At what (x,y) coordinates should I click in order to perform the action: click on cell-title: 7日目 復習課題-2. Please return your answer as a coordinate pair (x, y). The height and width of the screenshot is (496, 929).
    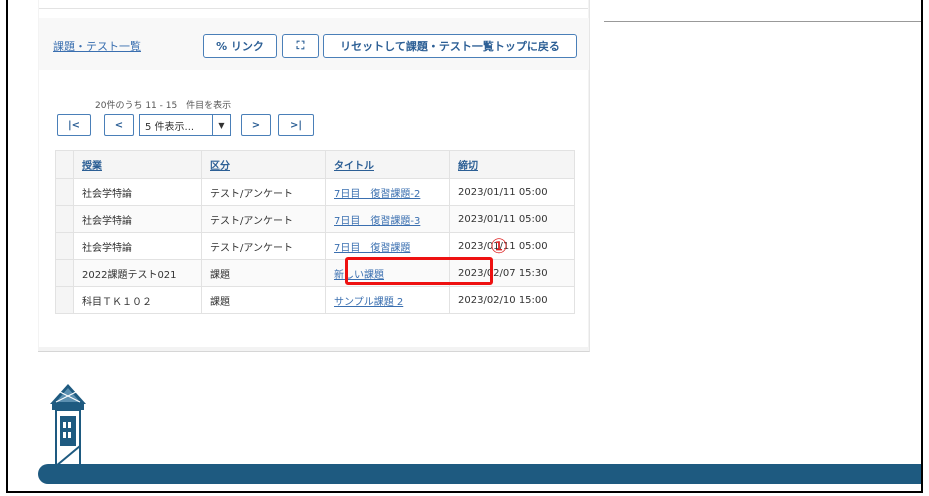
    Looking at the image, I should click on (387, 192).